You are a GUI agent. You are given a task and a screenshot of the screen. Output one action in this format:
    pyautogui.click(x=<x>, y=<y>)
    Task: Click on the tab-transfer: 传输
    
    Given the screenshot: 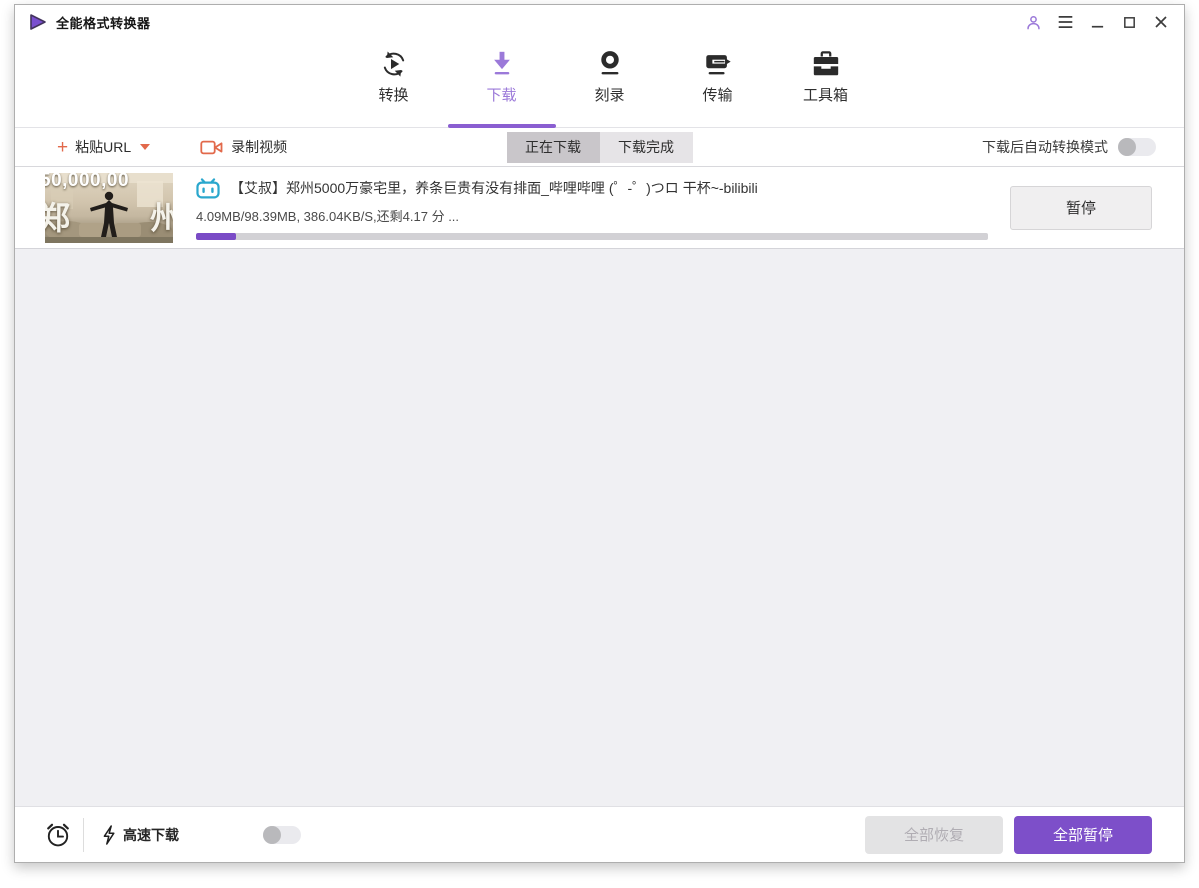 What is the action you would take?
    pyautogui.click(x=718, y=83)
    